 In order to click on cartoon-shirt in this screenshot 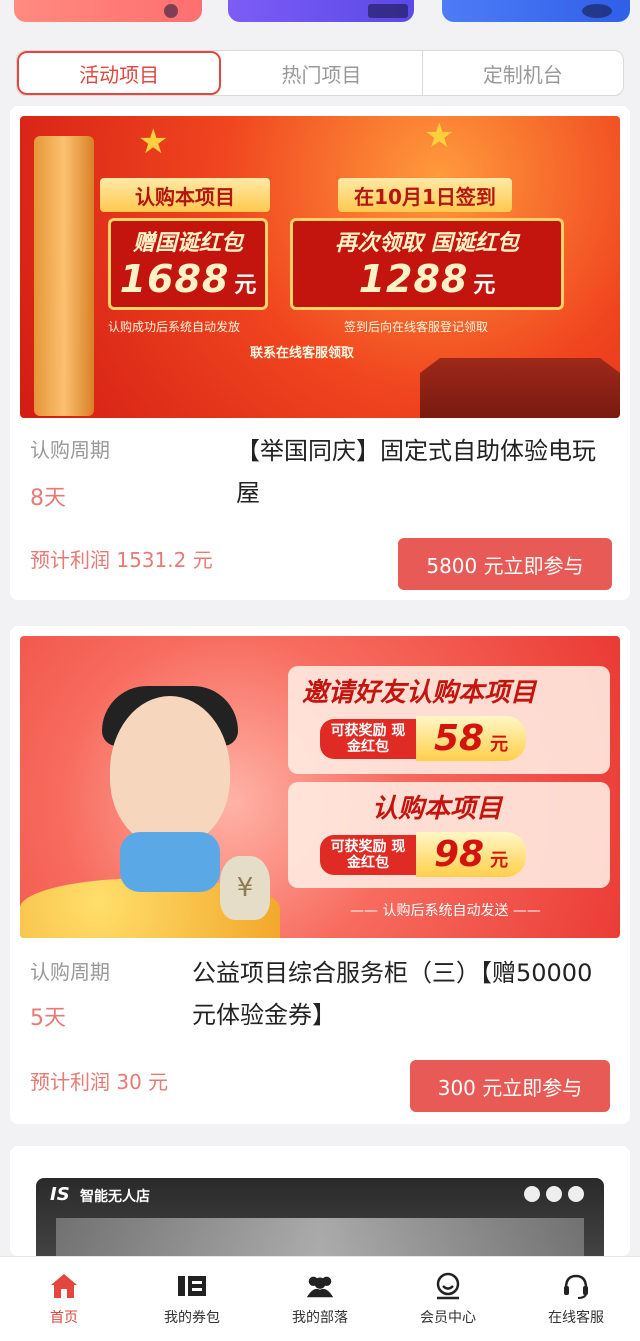, I will do `click(170, 862)`.